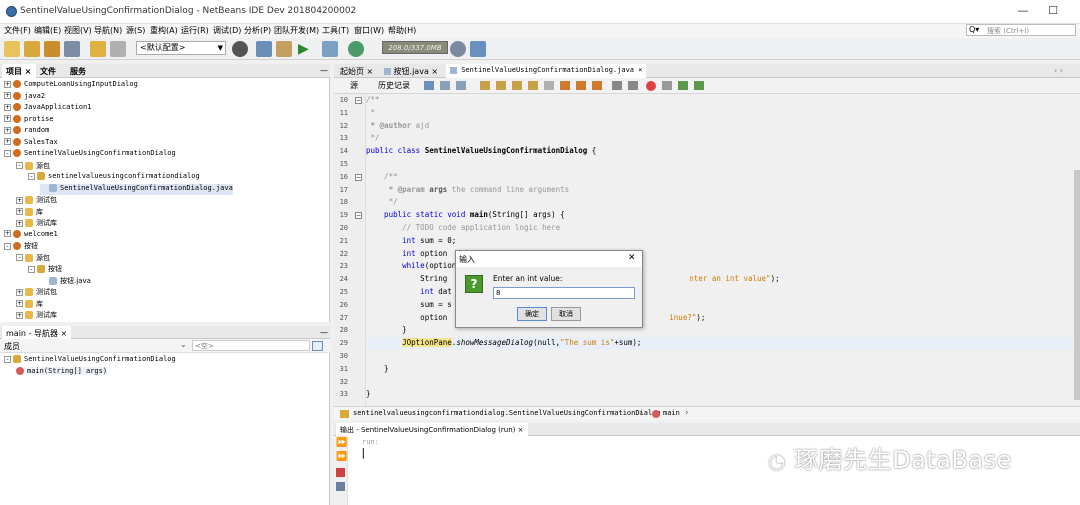 The height and width of the screenshot is (505, 1080). Describe the element at coordinates (651, 86) in the screenshot. I see `start-macro-icon` at that location.